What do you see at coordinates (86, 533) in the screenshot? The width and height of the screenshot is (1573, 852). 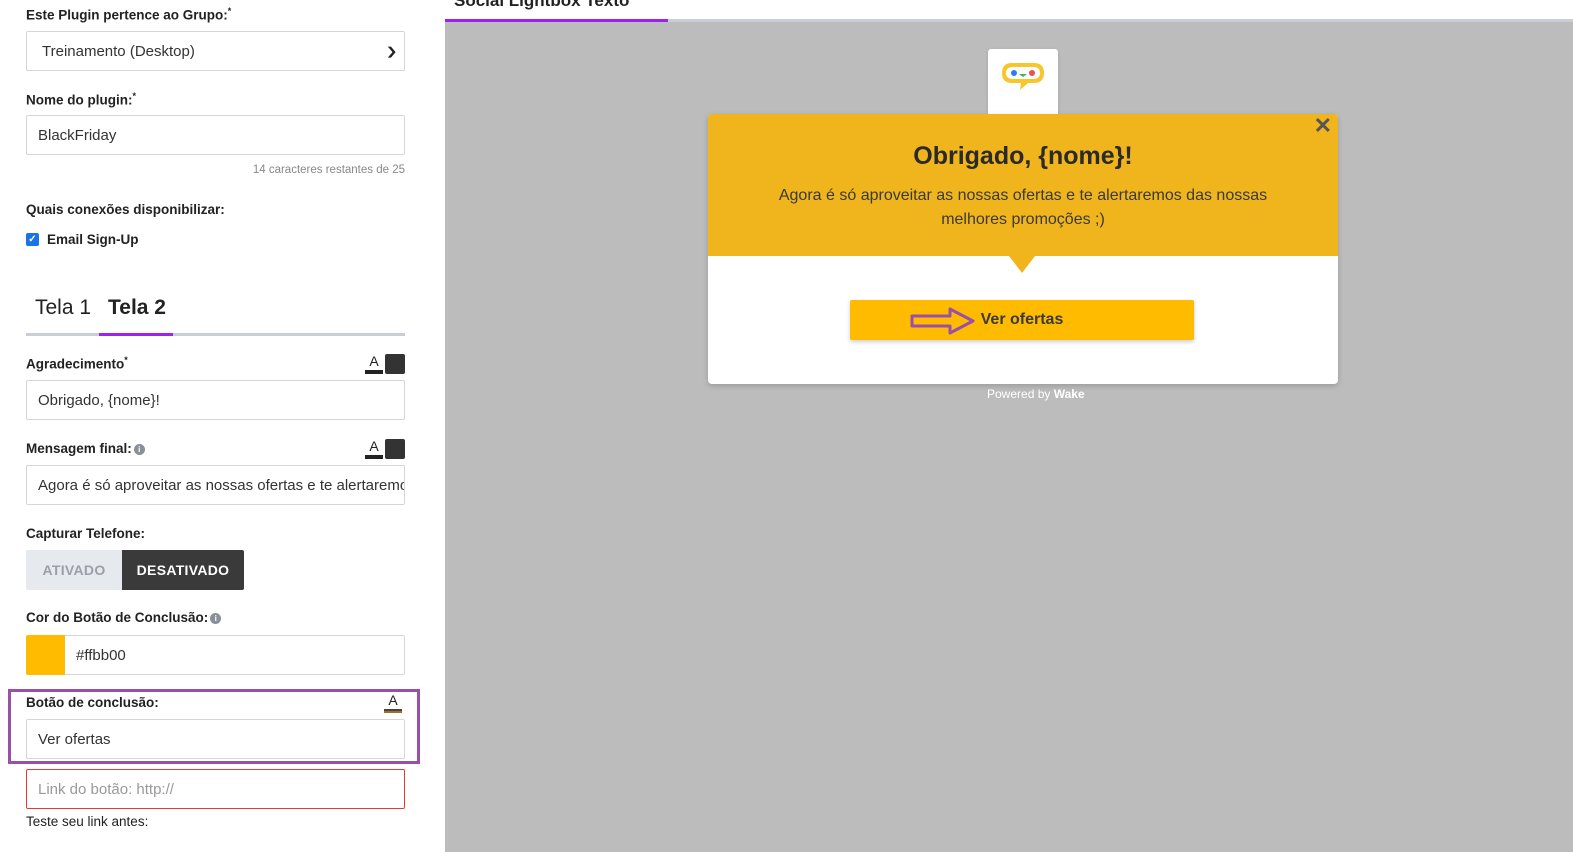 I see `capture-phone-label: Capturar Telefone:` at bounding box center [86, 533].